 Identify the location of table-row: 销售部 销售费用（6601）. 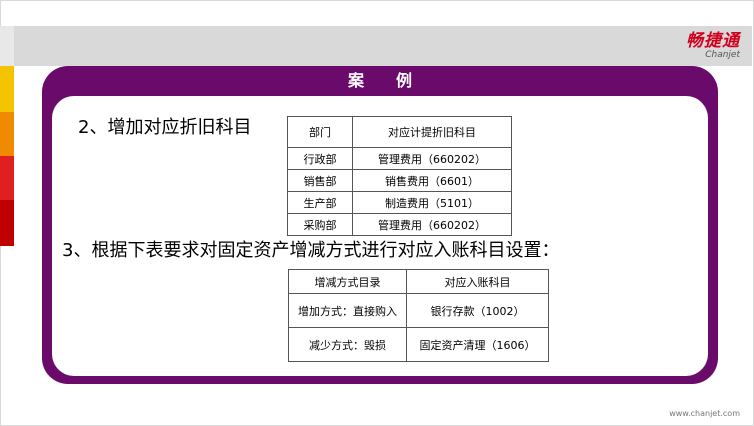
(399, 180).